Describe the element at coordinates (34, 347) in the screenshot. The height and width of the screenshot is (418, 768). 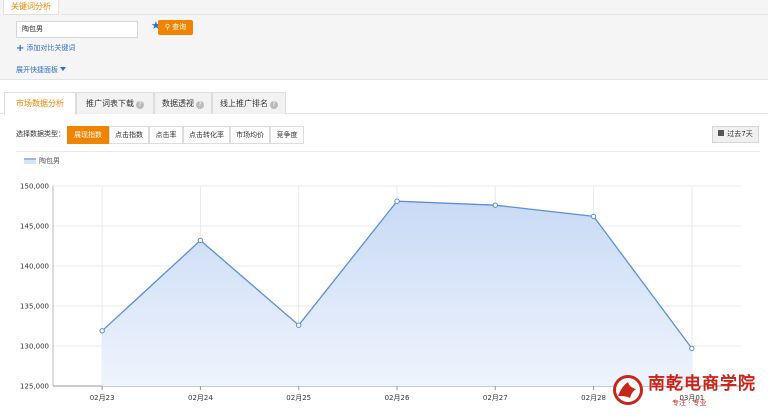
I see `y-tick-label: 130,000` at that location.